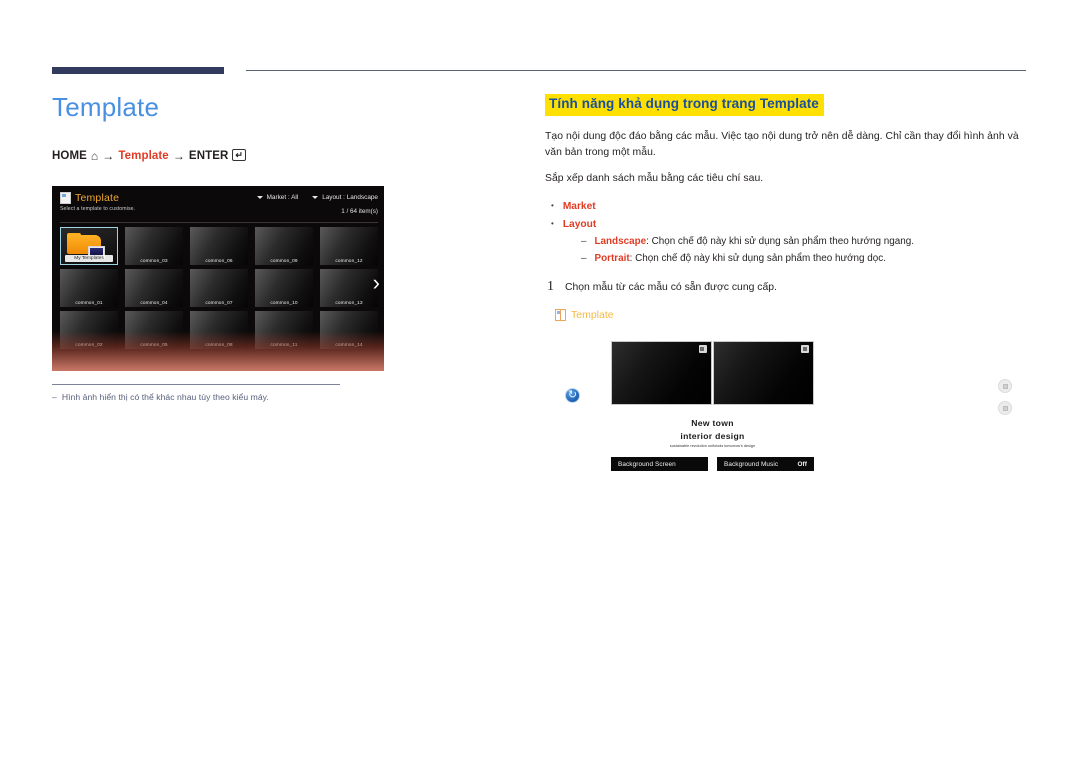 This screenshot has width=1080, height=763. I want to click on background-music-value: Off, so click(802, 464).